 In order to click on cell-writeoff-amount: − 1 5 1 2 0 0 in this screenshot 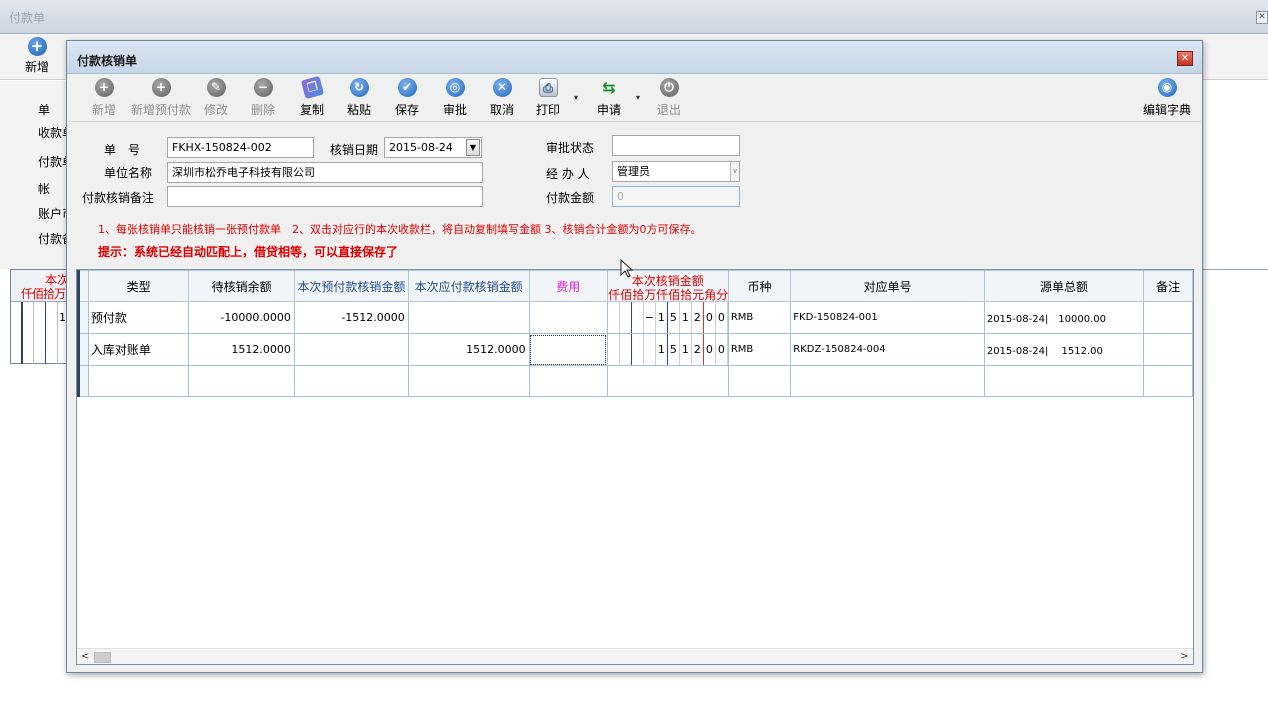, I will do `click(667, 317)`.